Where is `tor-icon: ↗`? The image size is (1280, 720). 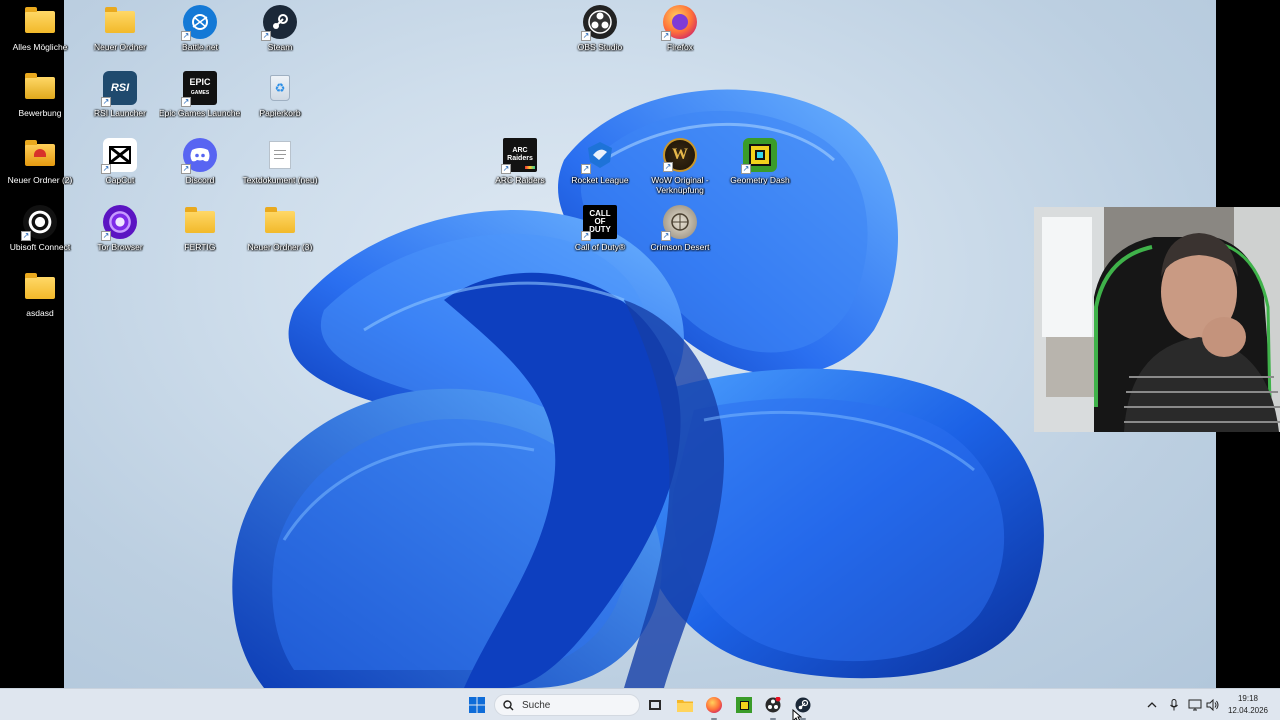
tor-icon: ↗ is located at coordinates (119, 223).